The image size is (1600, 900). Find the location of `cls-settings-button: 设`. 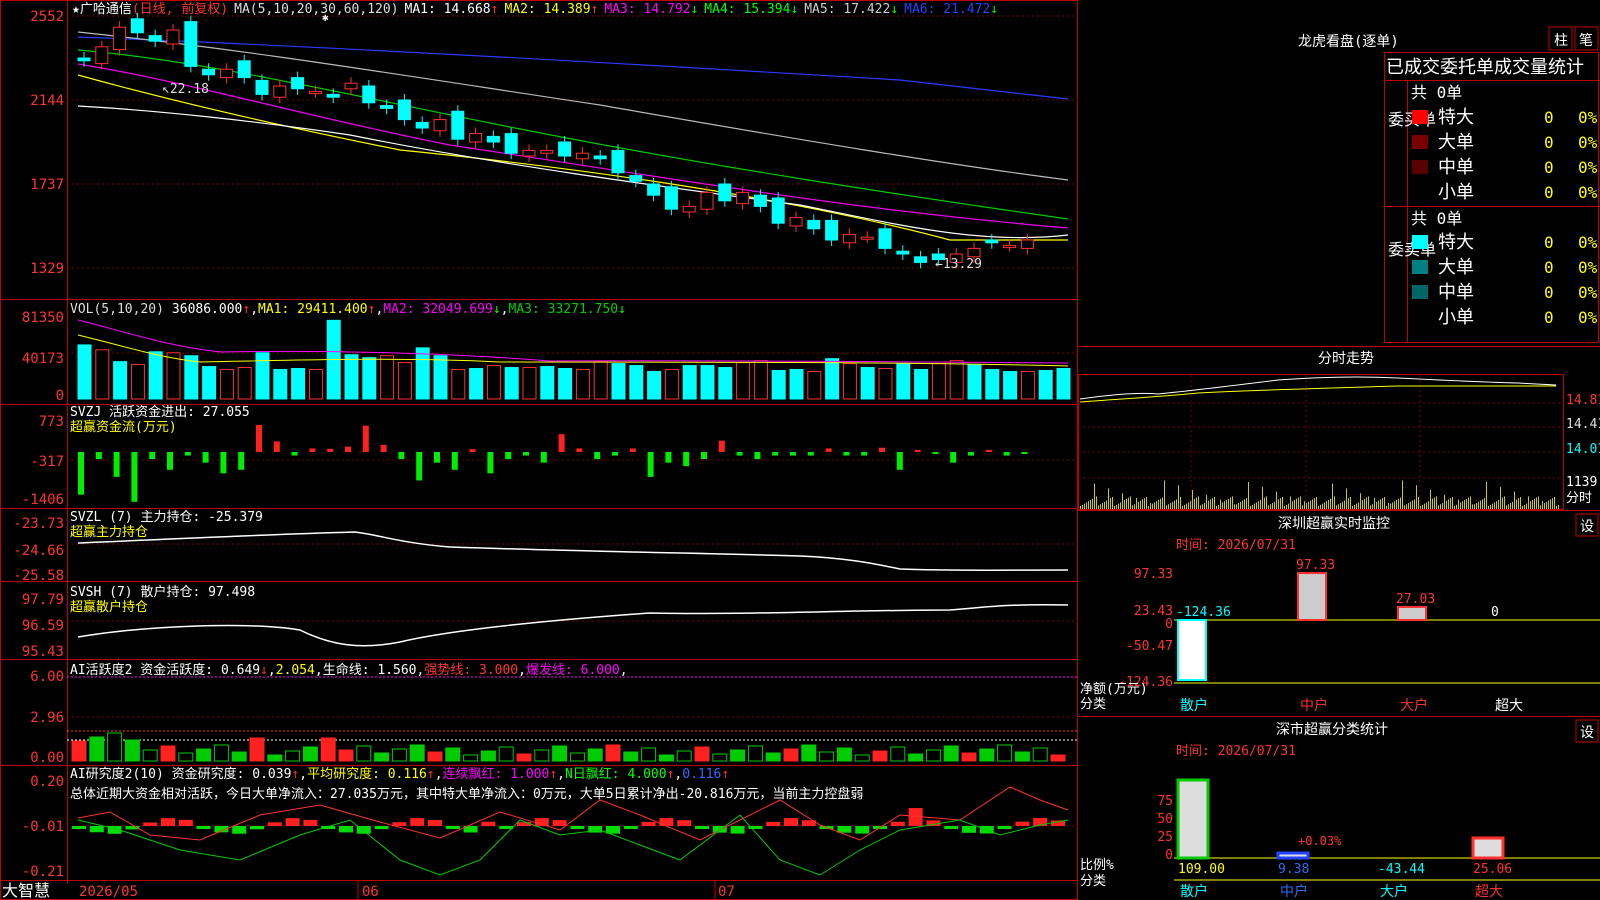

cls-settings-button: 设 is located at coordinates (1587, 733).